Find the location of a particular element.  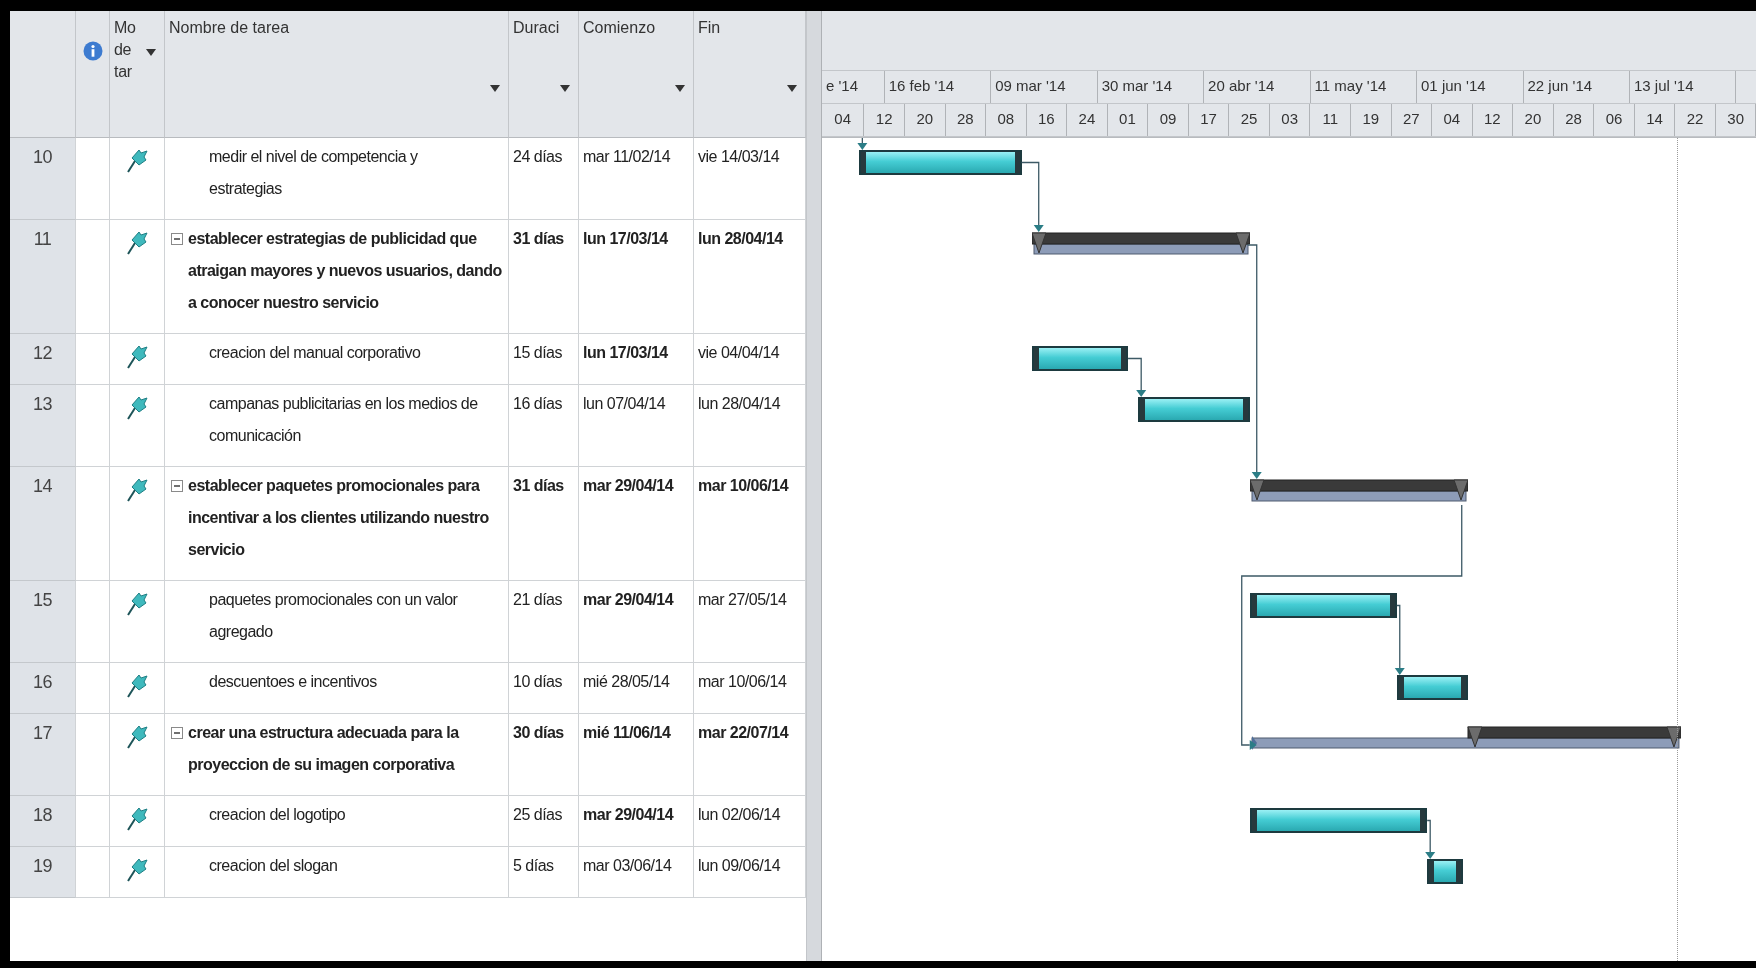

duration-cell: 24 días is located at coordinates (544, 179).